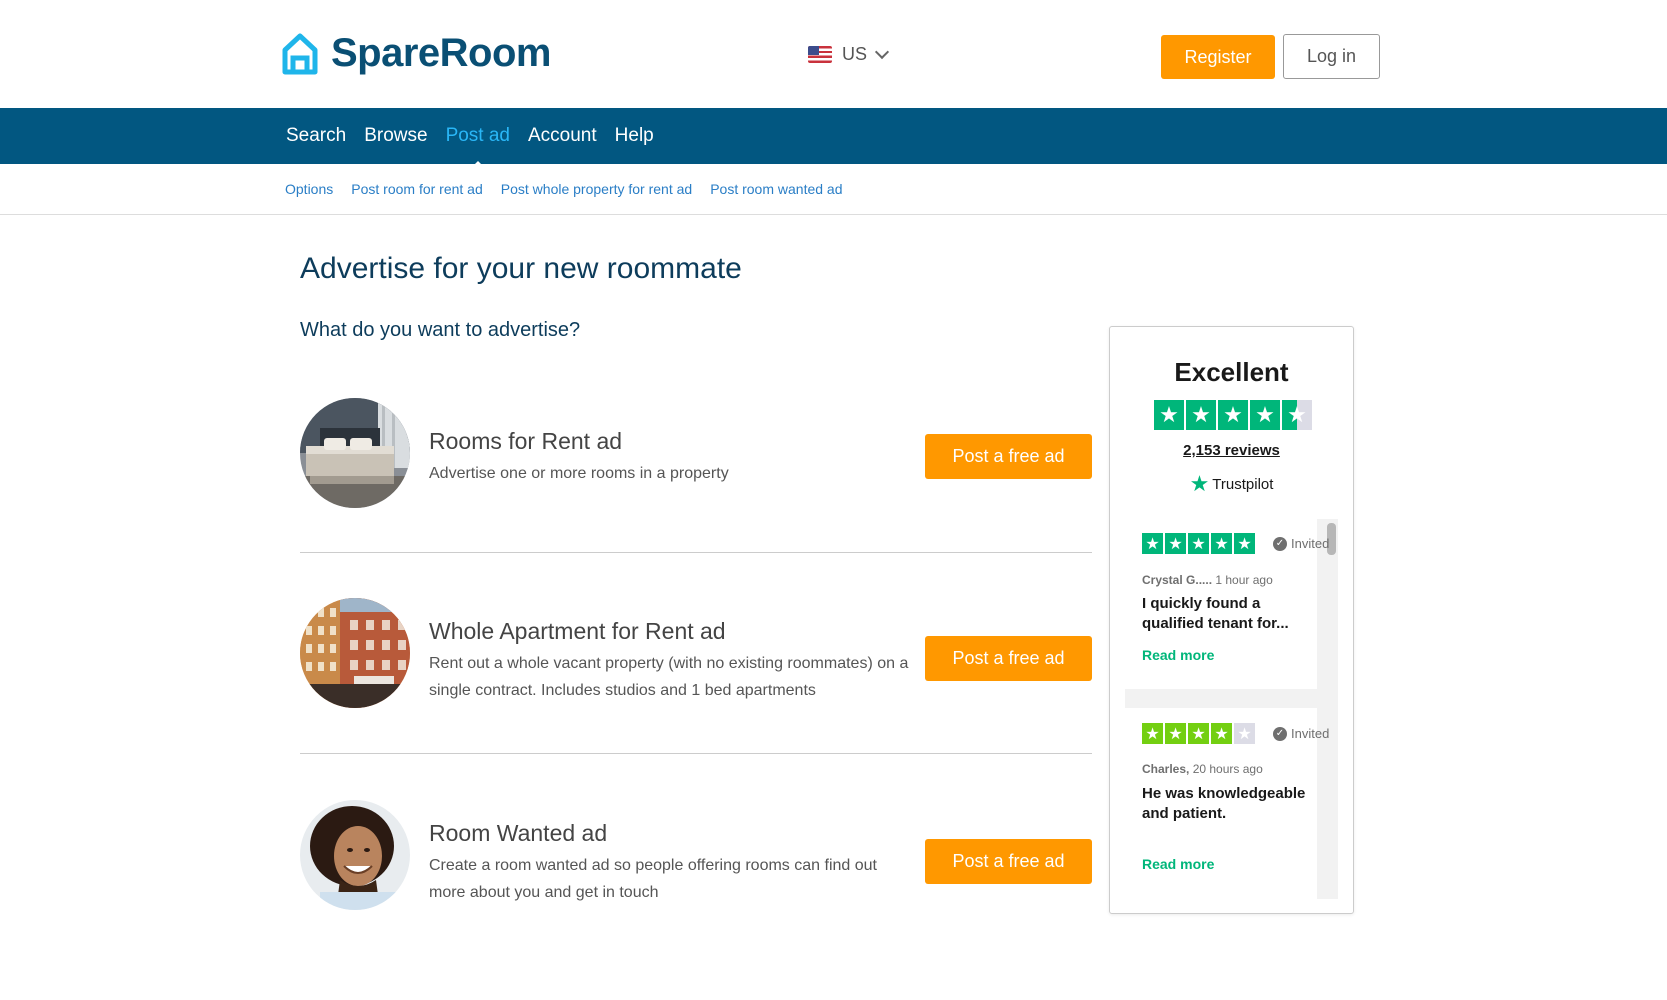 The height and width of the screenshot is (1000, 1667). What do you see at coordinates (596, 189) in the screenshot?
I see `subnav-whole-property-link: Post whole property for rent ad` at bounding box center [596, 189].